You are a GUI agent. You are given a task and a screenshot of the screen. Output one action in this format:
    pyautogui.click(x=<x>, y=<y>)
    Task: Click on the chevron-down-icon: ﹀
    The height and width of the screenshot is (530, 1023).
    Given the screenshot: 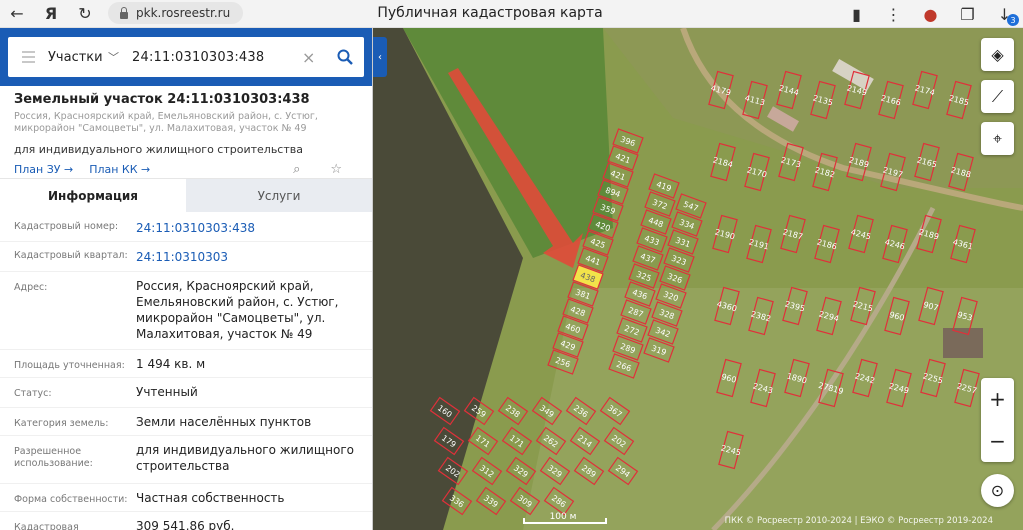 What is the action you would take?
    pyautogui.click(x=120, y=57)
    